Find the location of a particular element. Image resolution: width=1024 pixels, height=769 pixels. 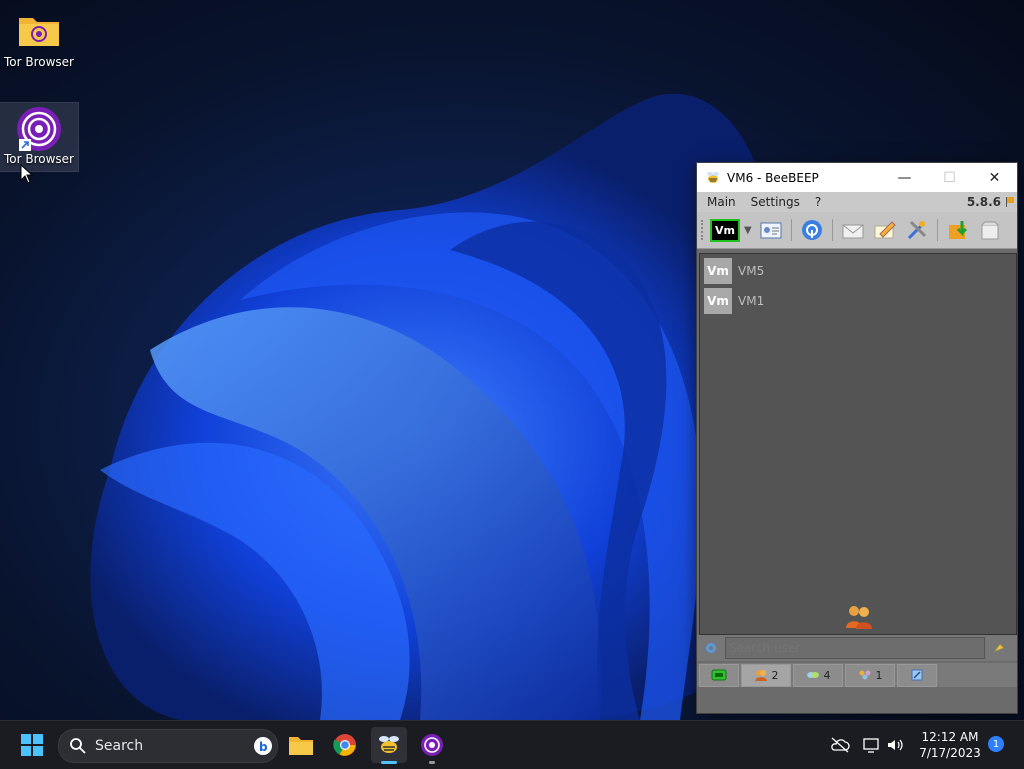

chrome-icon is located at coordinates (344, 745).